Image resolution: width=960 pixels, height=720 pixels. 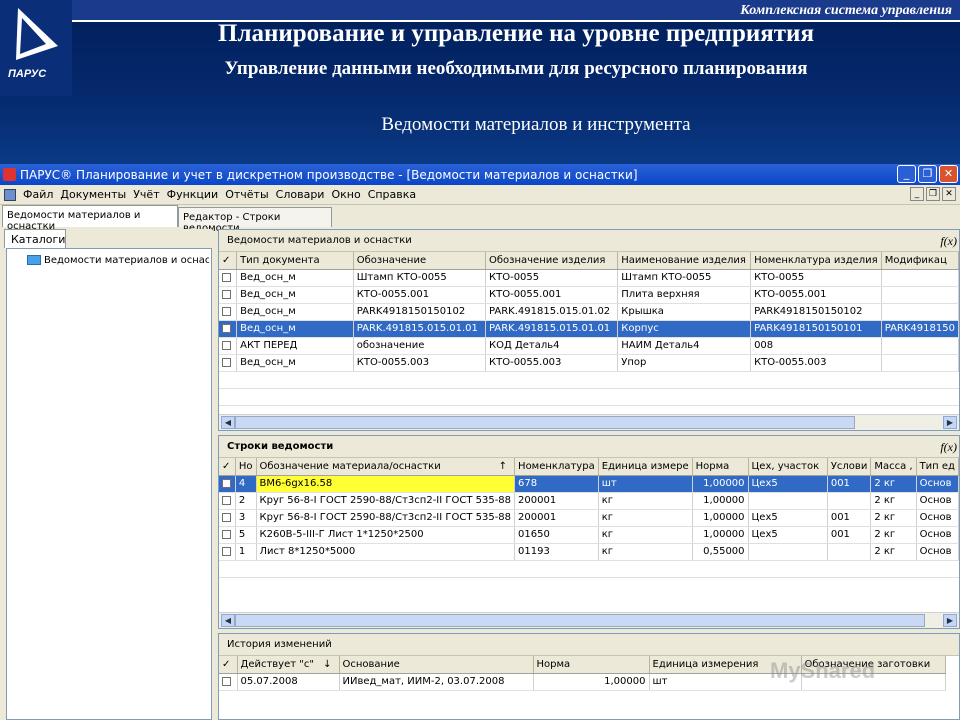 I want to click on empty-cell, so click(x=720, y=569).